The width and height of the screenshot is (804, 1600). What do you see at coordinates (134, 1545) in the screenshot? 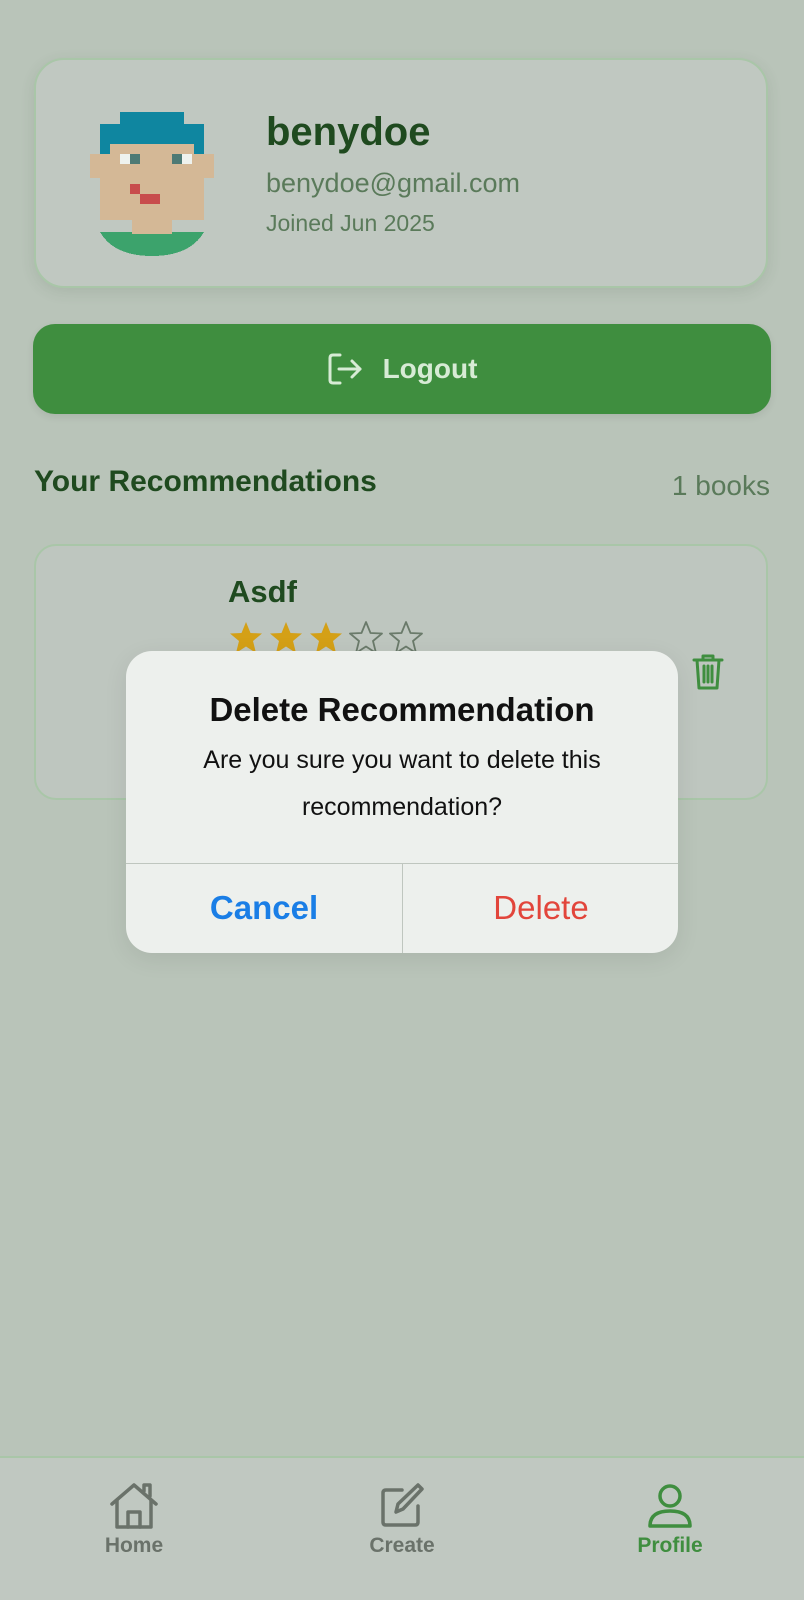
I see `tab-home-label: Home` at bounding box center [134, 1545].